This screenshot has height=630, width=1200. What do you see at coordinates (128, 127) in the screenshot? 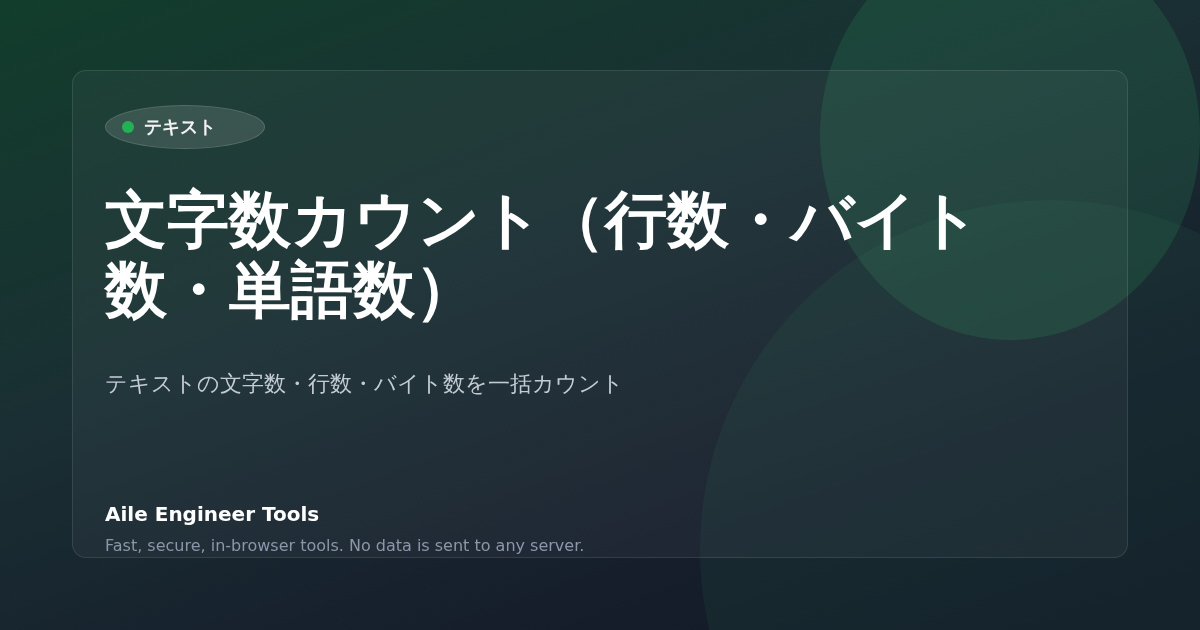
I see `status-dot` at bounding box center [128, 127].